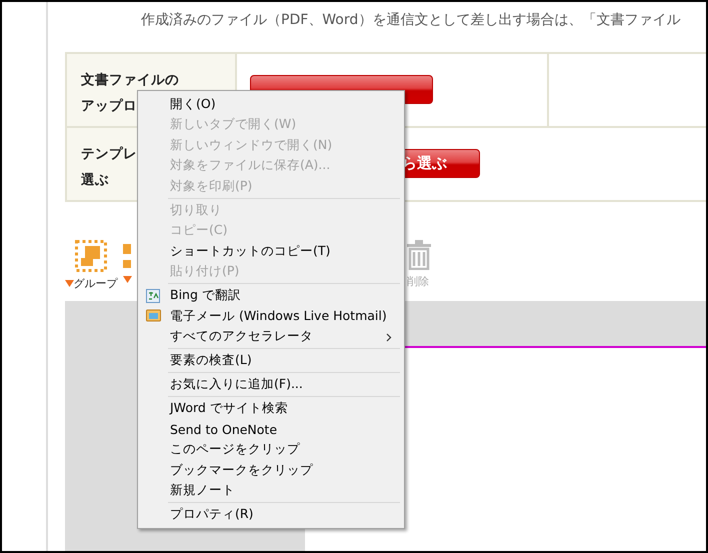  What do you see at coordinates (95, 180) in the screenshot?
I see `row-label: 選ぶ` at bounding box center [95, 180].